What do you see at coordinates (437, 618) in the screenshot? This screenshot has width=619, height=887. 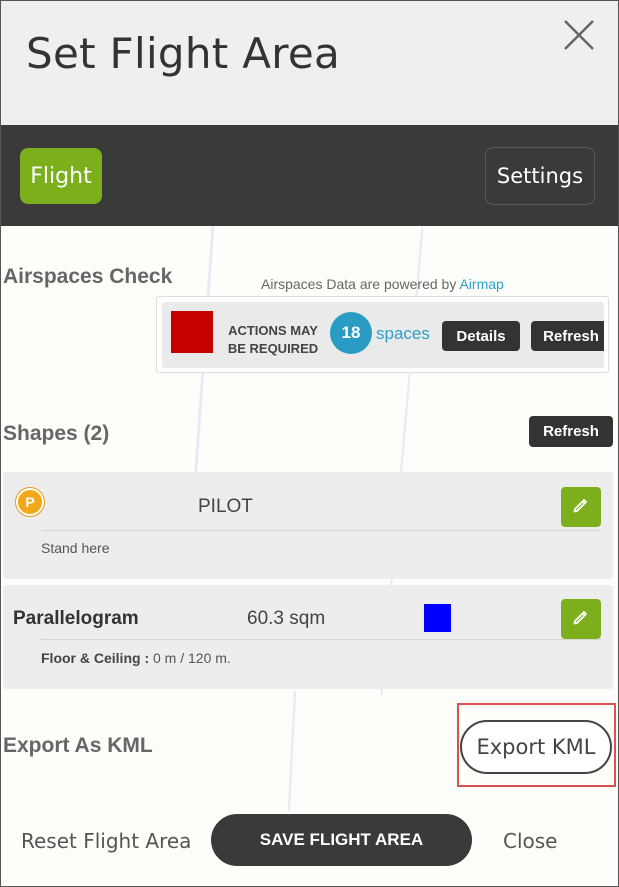 I see `shape-color-swatch` at bounding box center [437, 618].